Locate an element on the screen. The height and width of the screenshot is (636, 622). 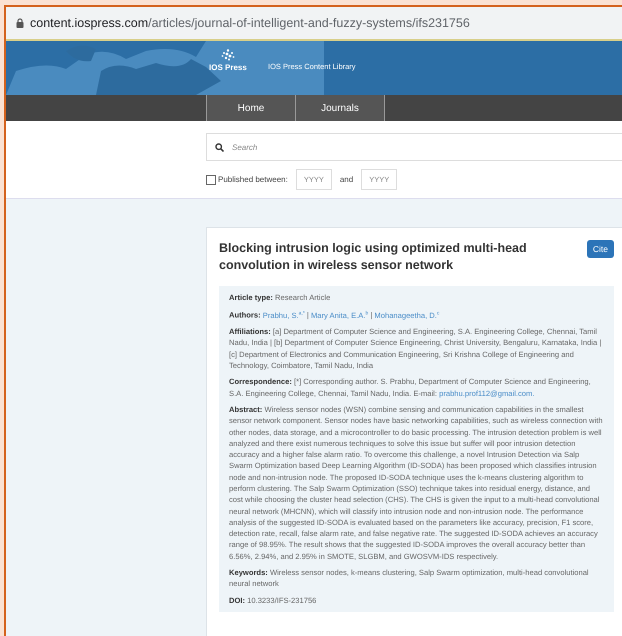
search-icon is located at coordinates (219, 147).